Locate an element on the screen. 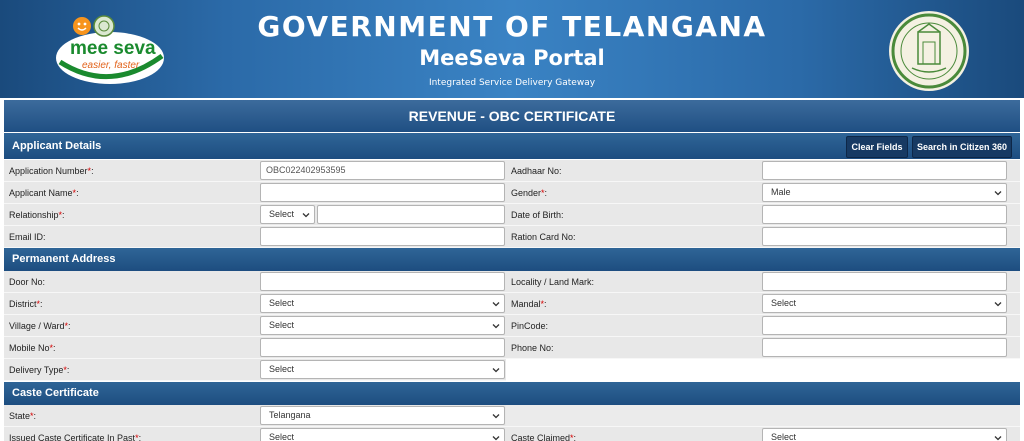  form-row: District*: Select Mandal*: Select is located at coordinates (512, 304).